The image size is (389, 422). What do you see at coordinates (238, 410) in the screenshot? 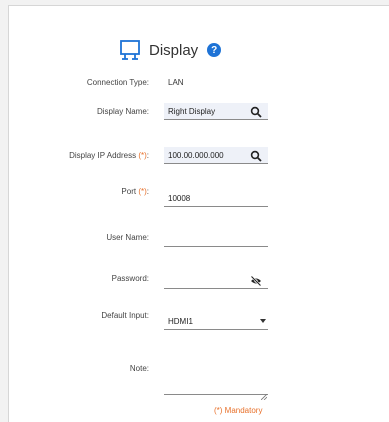
I see `mandatory-note: (*) Mandatory` at bounding box center [238, 410].